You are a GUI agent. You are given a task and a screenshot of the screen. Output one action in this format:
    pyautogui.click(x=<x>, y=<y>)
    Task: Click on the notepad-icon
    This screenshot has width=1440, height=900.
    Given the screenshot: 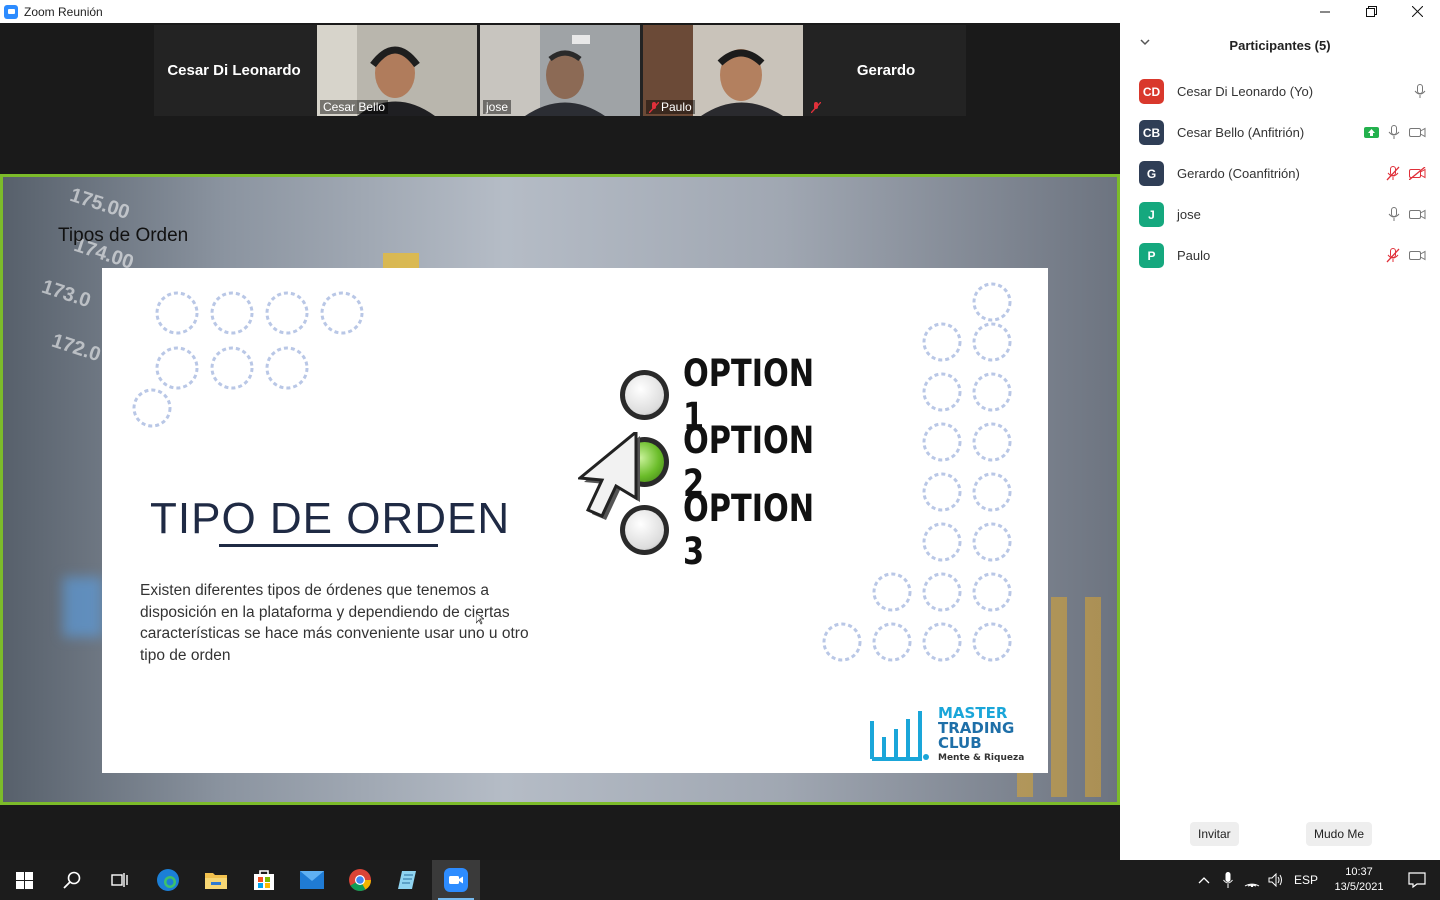 What is the action you would take?
    pyautogui.click(x=407, y=880)
    